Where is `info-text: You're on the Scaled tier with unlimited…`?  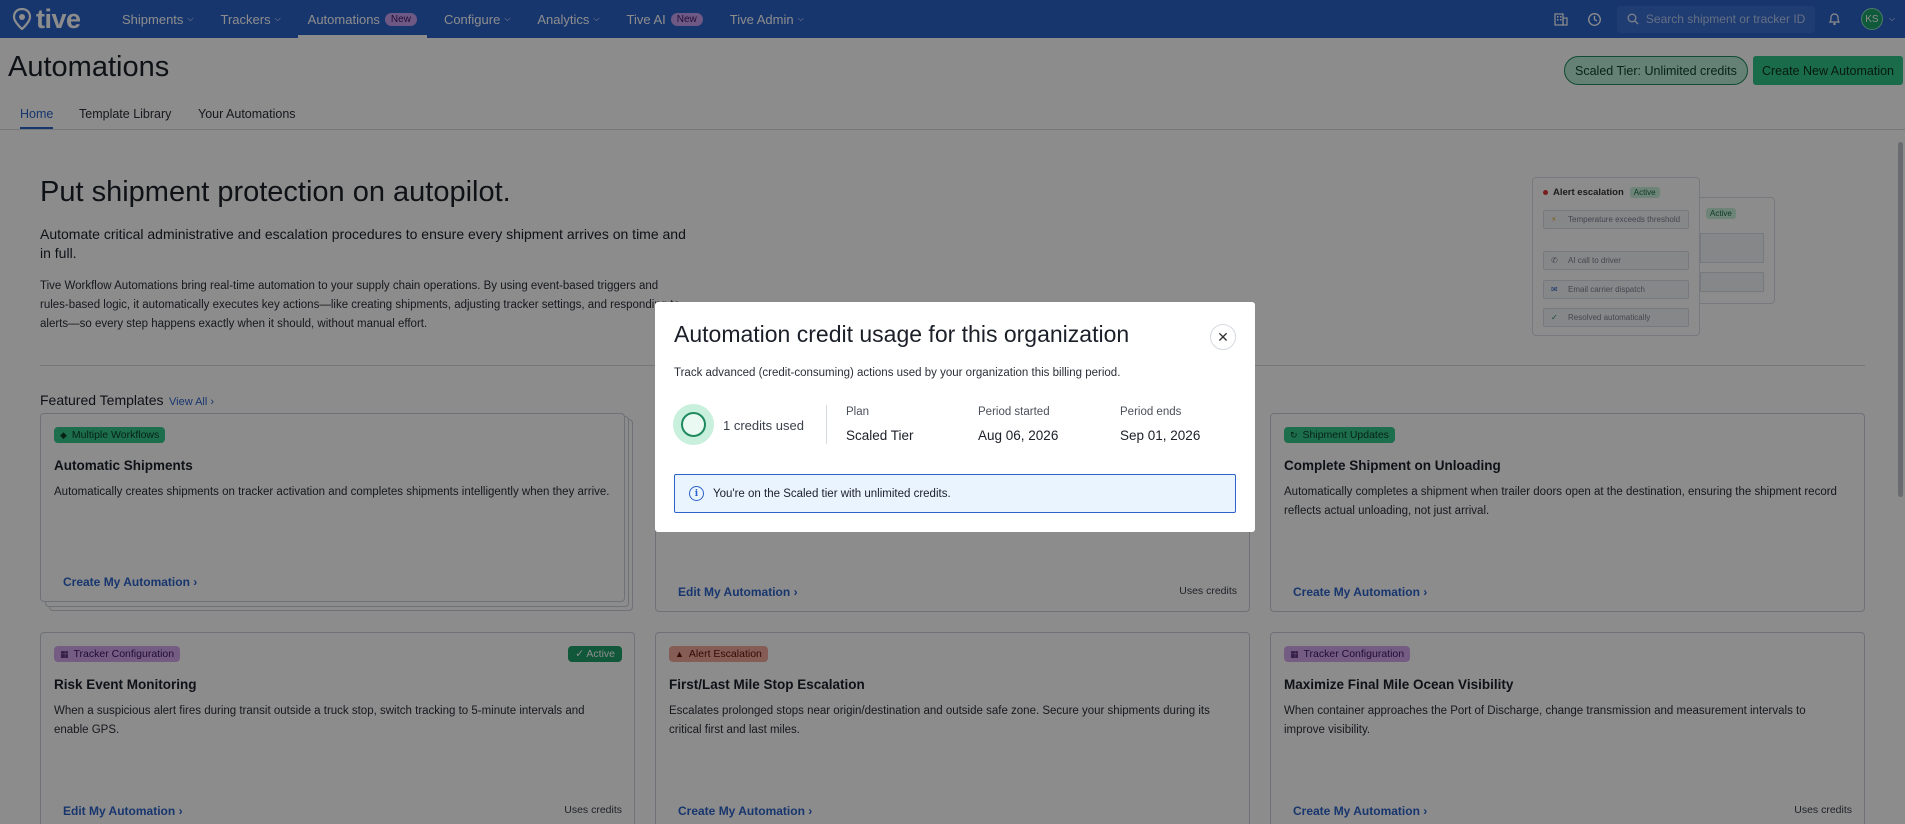 info-text: You're on the Scaled tier with unlimited… is located at coordinates (832, 493).